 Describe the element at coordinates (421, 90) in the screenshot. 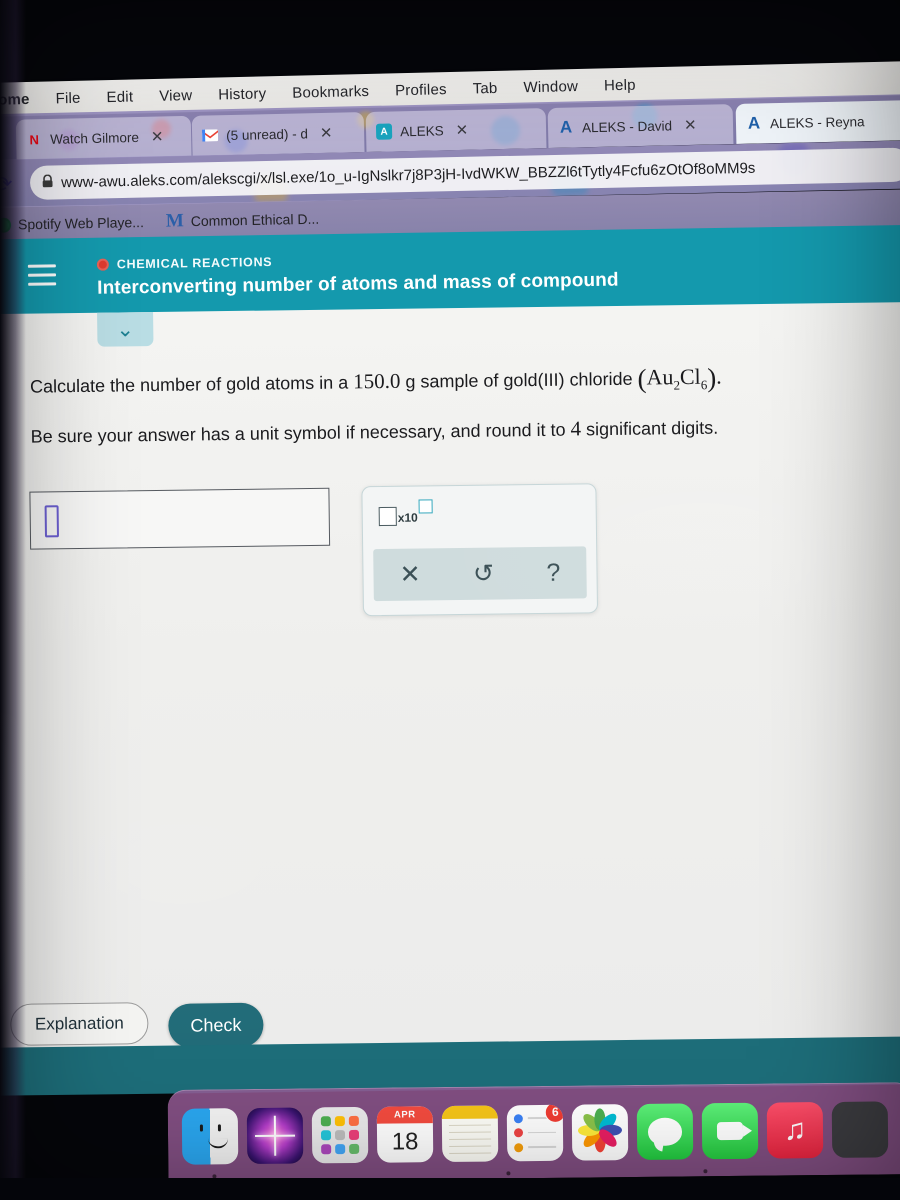

I see `menu-profiles: Profiles` at that location.